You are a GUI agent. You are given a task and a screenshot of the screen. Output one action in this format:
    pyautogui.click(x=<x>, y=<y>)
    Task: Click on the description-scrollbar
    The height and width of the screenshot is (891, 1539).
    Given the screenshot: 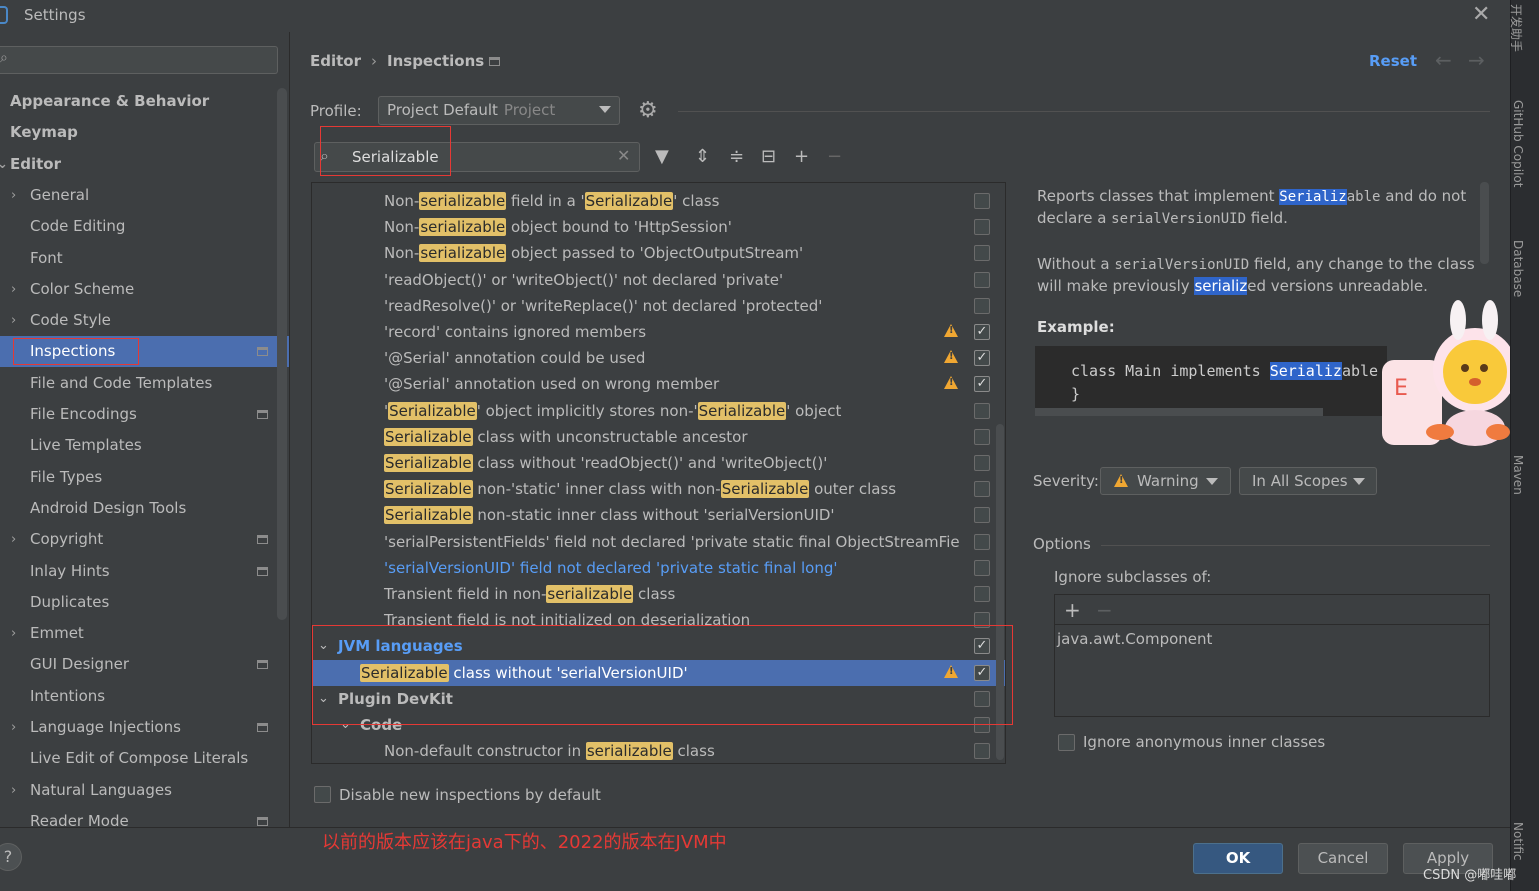 What is the action you would take?
    pyautogui.click(x=1484, y=223)
    